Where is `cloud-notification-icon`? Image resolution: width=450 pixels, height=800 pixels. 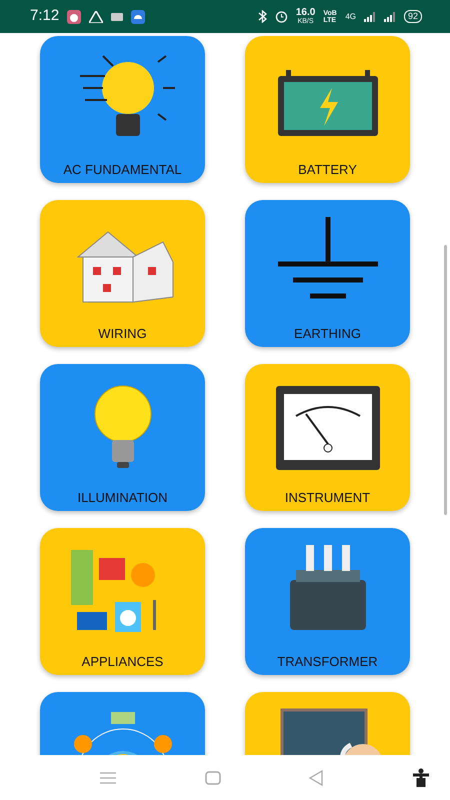
cloud-notification-icon is located at coordinates (138, 17).